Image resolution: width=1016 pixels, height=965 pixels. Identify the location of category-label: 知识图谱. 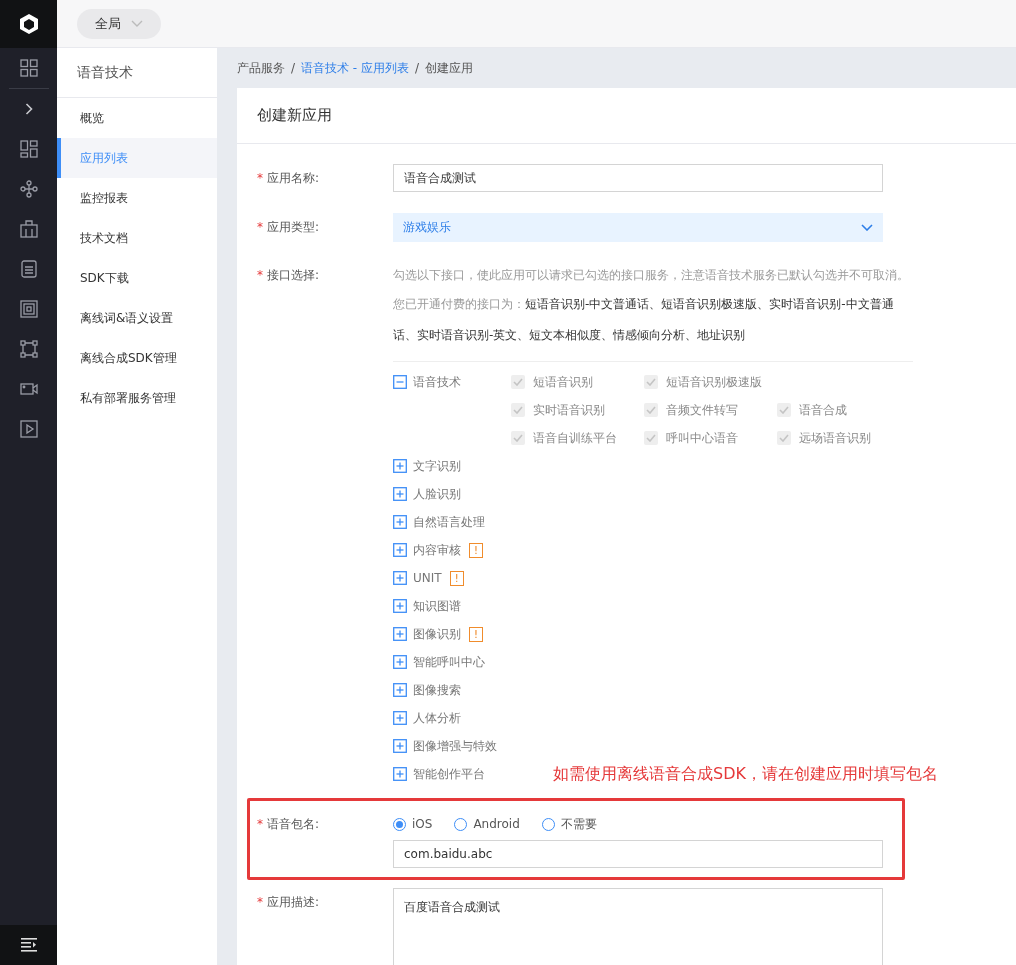
(437, 606).